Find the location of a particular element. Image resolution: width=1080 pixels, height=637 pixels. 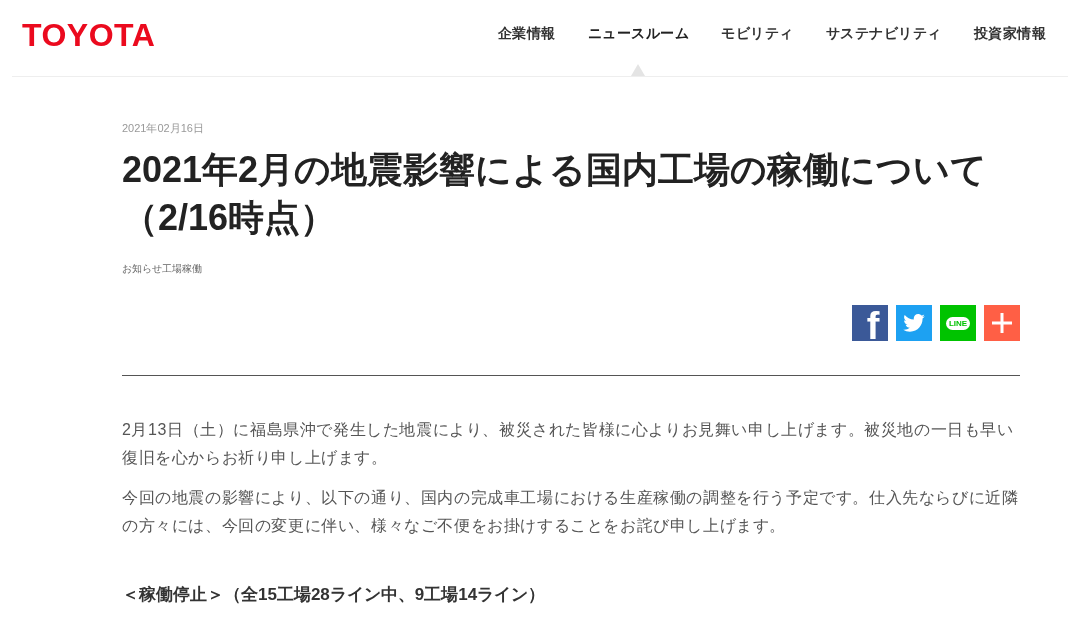

nav-link: 企業情報 is located at coordinates (526, 38).